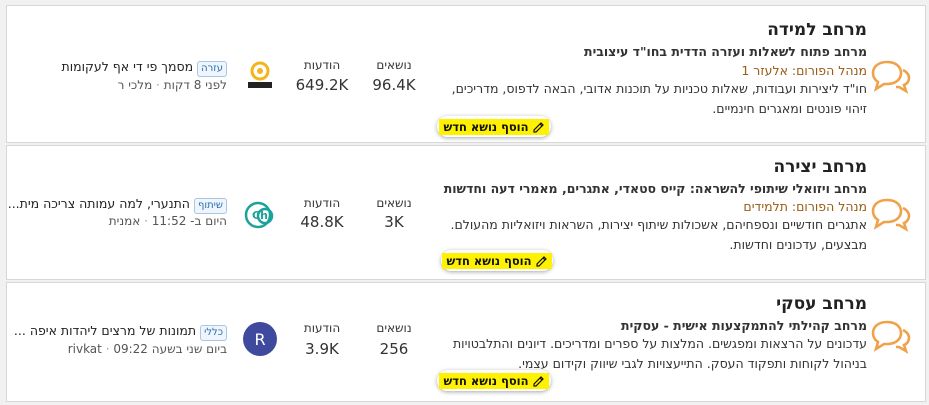 The image size is (929, 405). Describe the element at coordinates (322, 222) in the screenshot. I see `posts-value: 48.8K` at that location.